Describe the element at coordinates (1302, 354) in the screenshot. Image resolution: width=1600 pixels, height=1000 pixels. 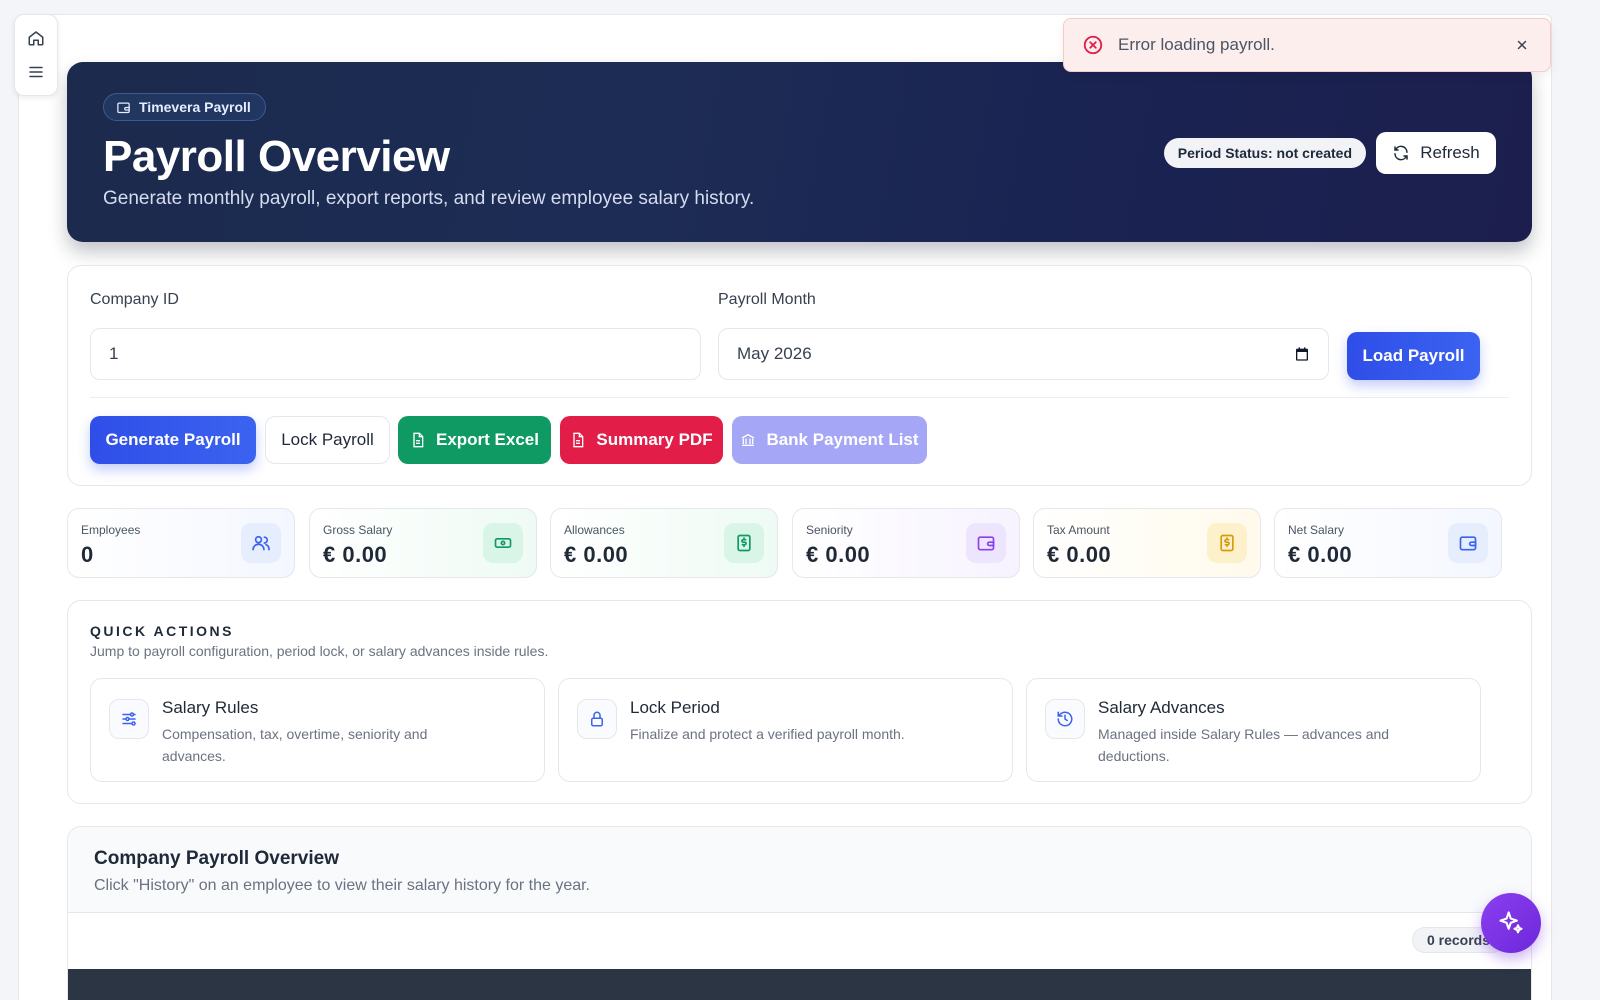
I see `calendar-icon` at that location.